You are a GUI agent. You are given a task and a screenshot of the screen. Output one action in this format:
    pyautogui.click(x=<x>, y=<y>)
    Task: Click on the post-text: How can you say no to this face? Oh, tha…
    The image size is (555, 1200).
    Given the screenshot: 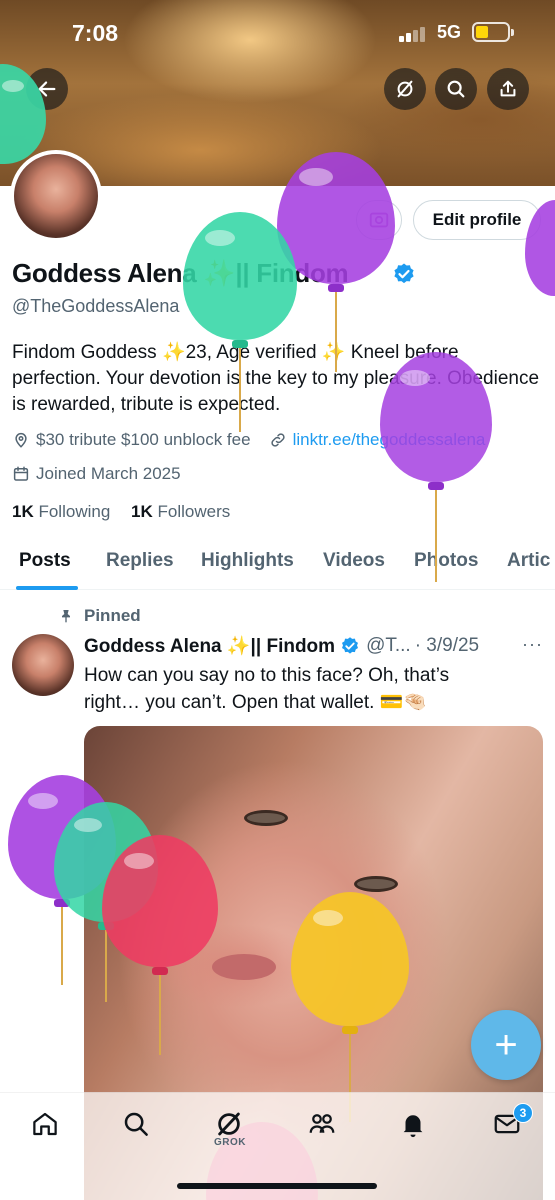 What is the action you would take?
    pyautogui.click(x=314, y=689)
    